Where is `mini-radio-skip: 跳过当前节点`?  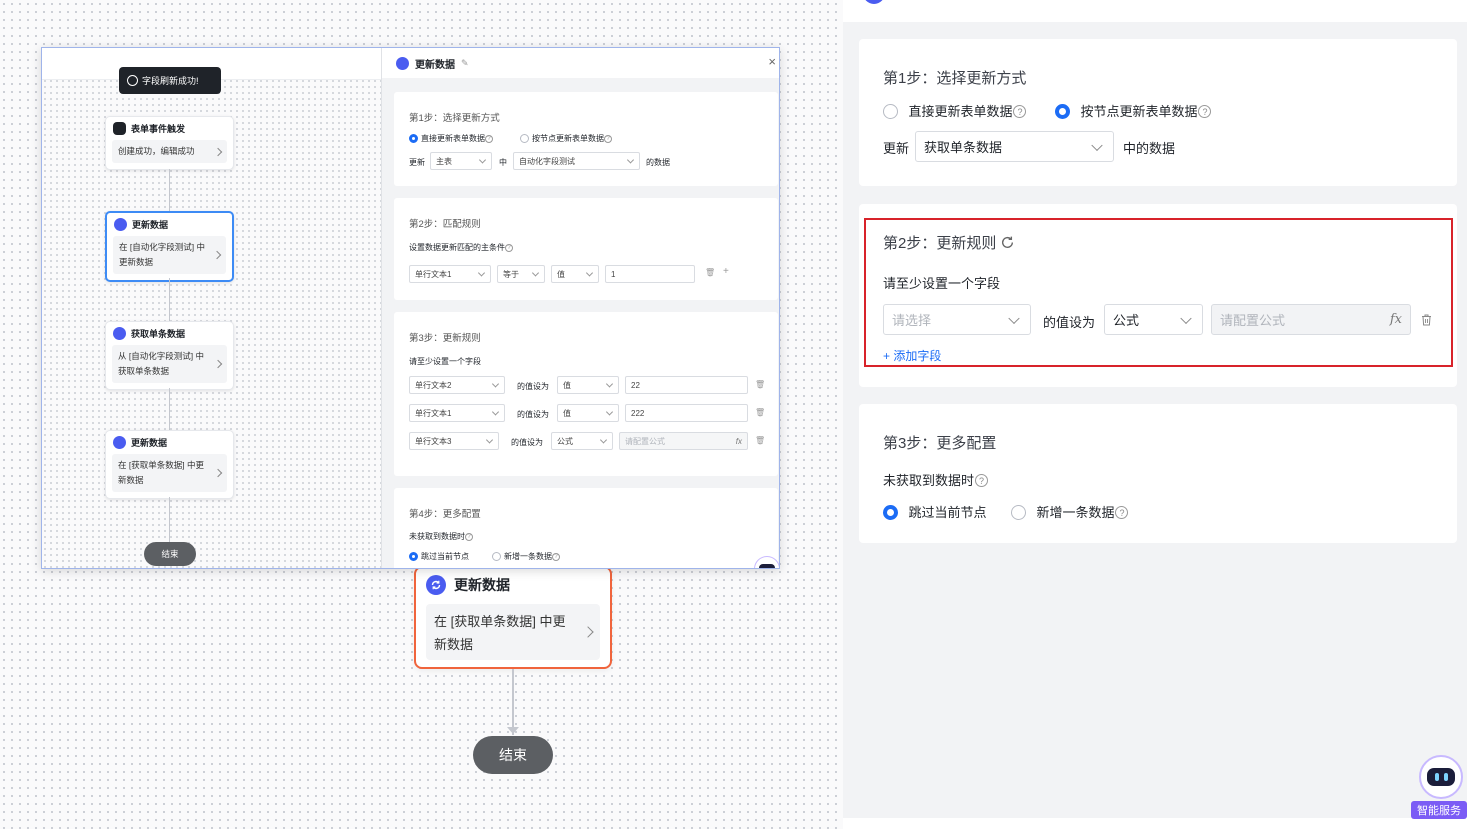
mini-radio-skip: 跳过当前节点 is located at coordinates (439, 556).